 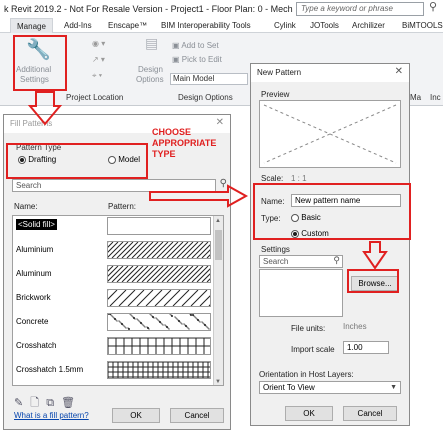 I want to click on settings-search-input: Search ⚲, so click(x=301, y=261).